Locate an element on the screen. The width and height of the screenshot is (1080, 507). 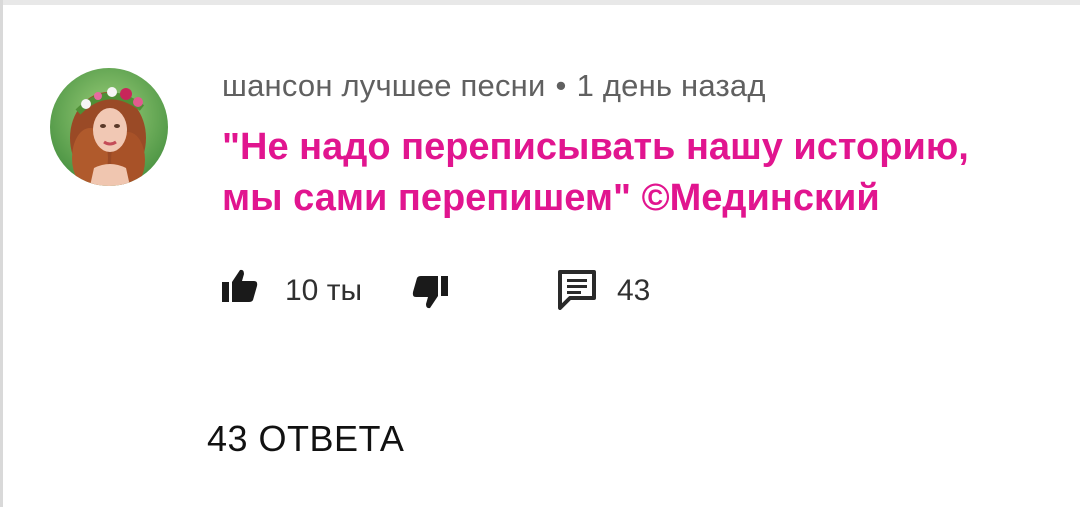
thumbs-down-icon is located at coordinates (430, 294).